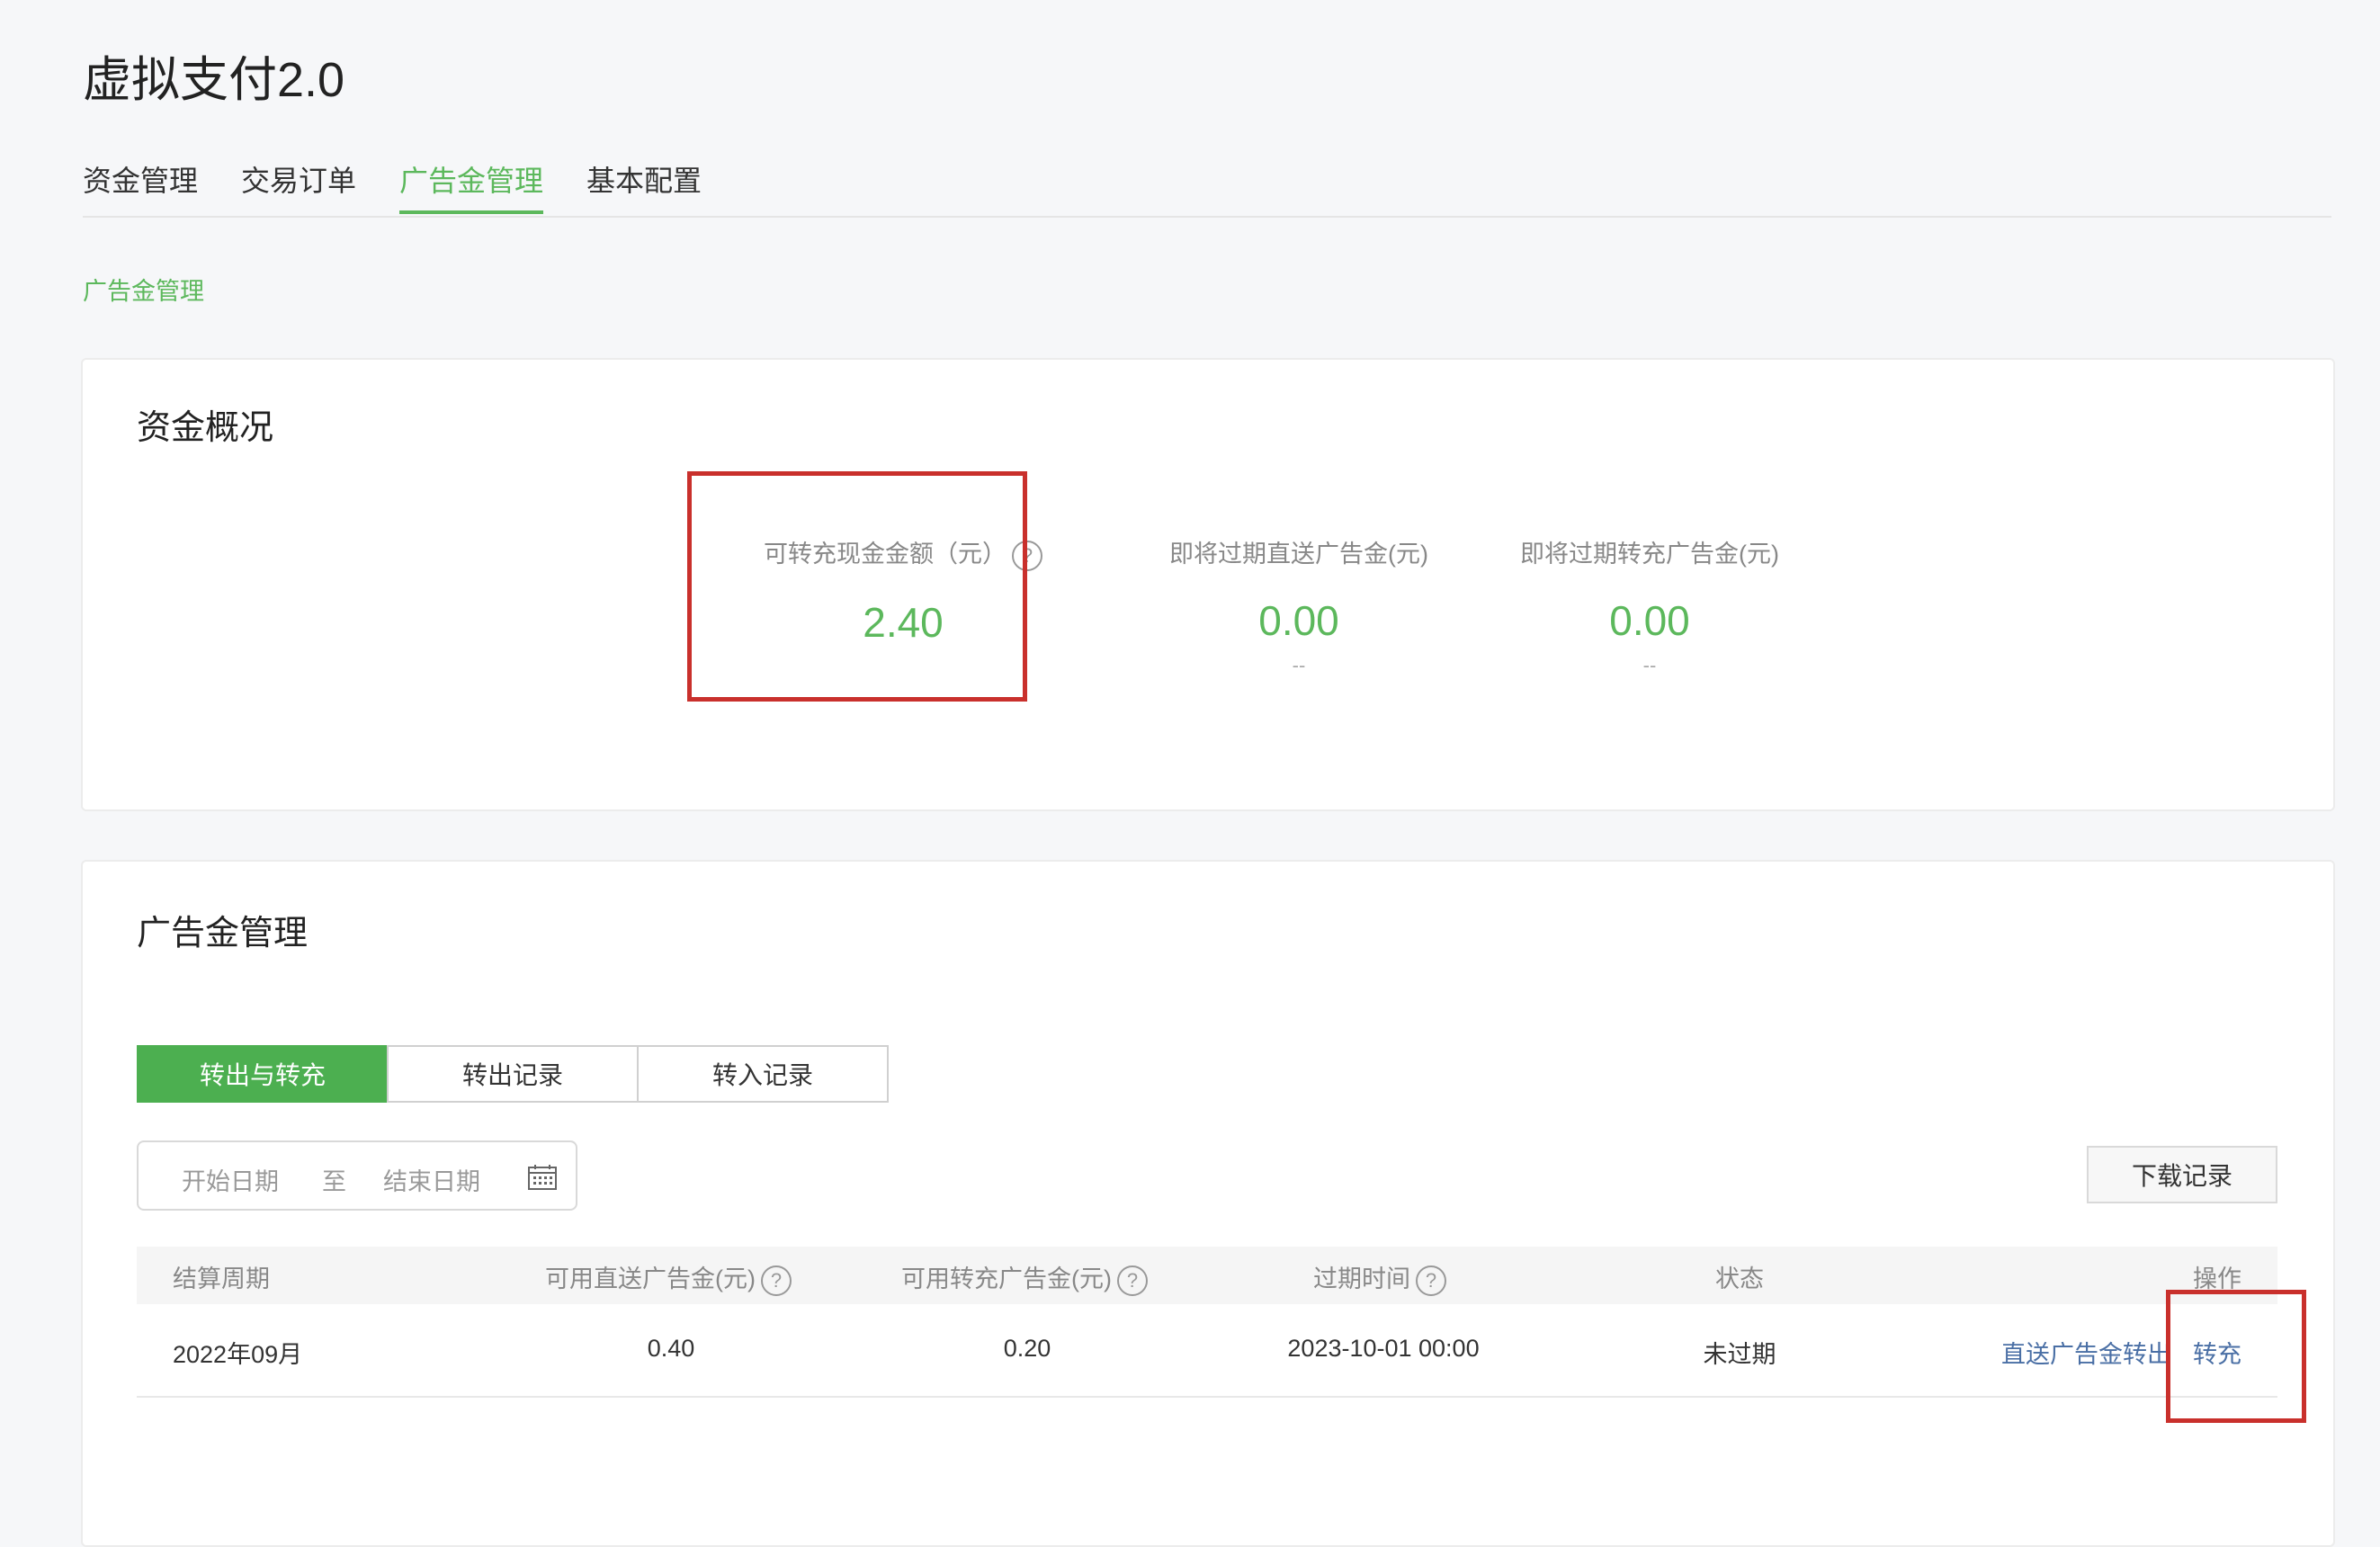 The image size is (2380, 1547). Describe the element at coordinates (1361, 1278) in the screenshot. I see `col-expire-label: 过期时间` at that location.